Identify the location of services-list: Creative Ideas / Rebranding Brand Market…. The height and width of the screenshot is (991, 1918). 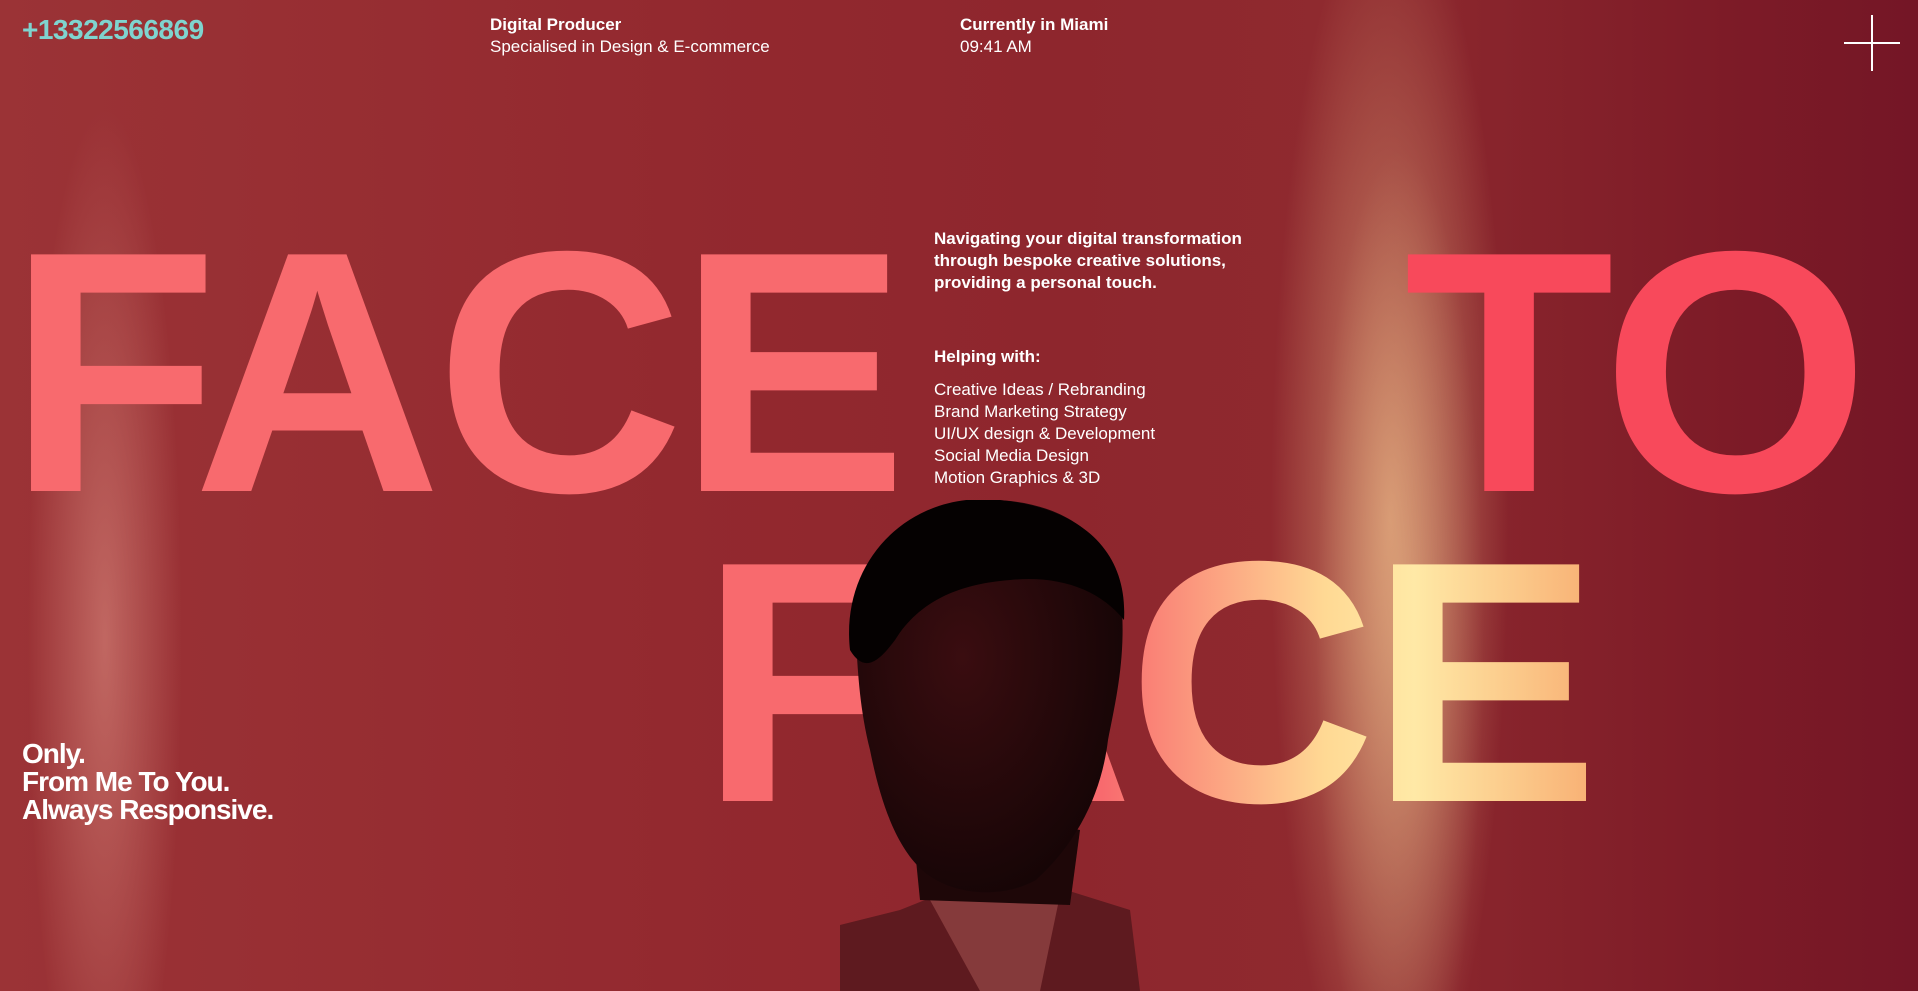
(1044, 434).